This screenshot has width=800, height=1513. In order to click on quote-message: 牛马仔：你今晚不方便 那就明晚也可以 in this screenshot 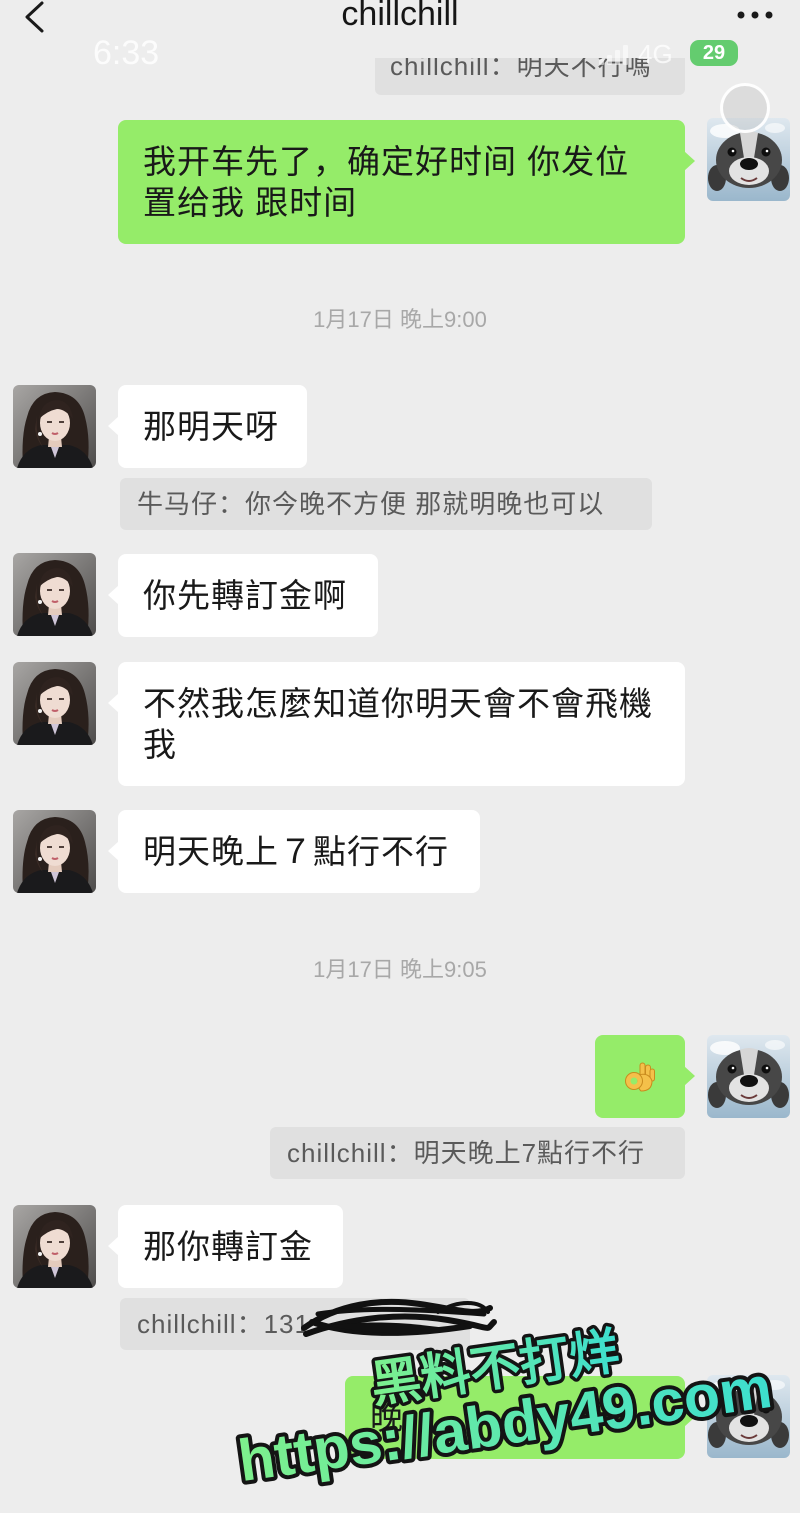, I will do `click(386, 504)`.